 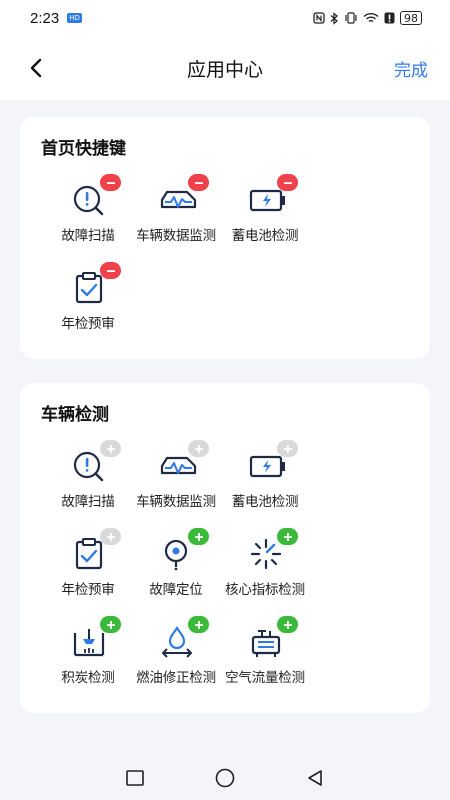 I want to click on alert-icon, so click(x=389, y=18).